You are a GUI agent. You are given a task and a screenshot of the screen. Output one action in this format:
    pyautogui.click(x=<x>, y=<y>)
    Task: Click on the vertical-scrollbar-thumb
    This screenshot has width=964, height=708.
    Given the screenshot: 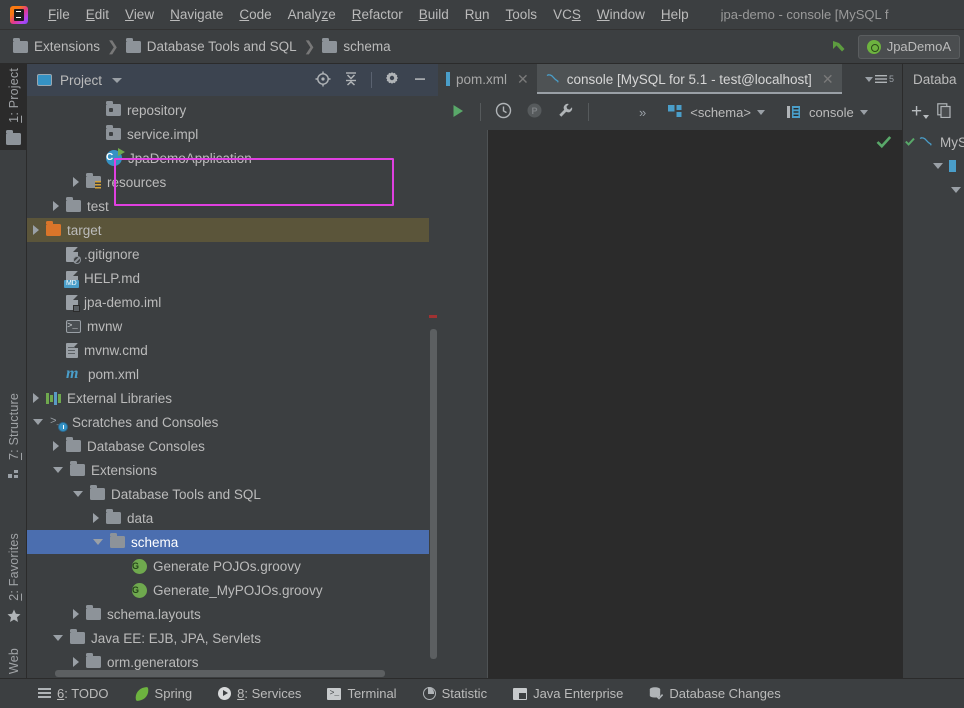 What is the action you would take?
    pyautogui.click(x=433, y=494)
    